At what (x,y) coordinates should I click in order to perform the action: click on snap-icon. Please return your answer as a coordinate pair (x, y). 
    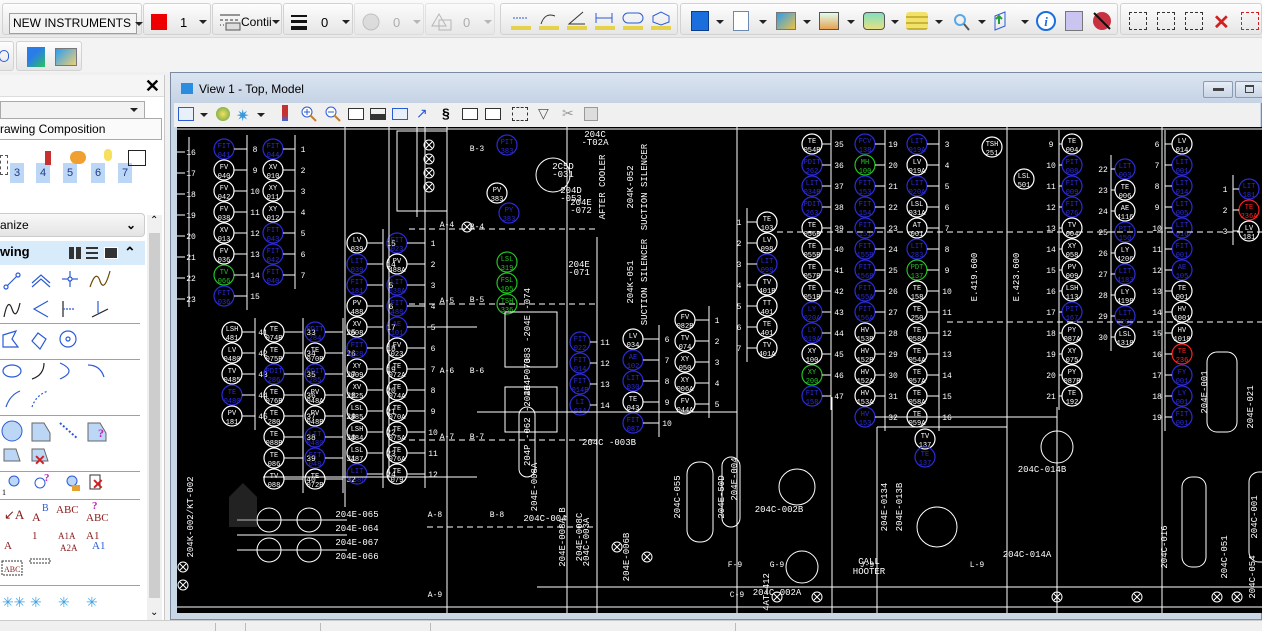
    Looking at the image, I should click on (1074, 21).